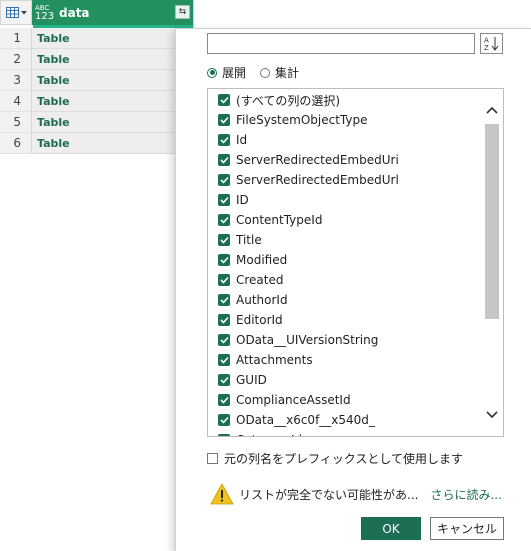 The width and height of the screenshot is (531, 551). I want to click on sort-button: A Z, so click(491, 43).